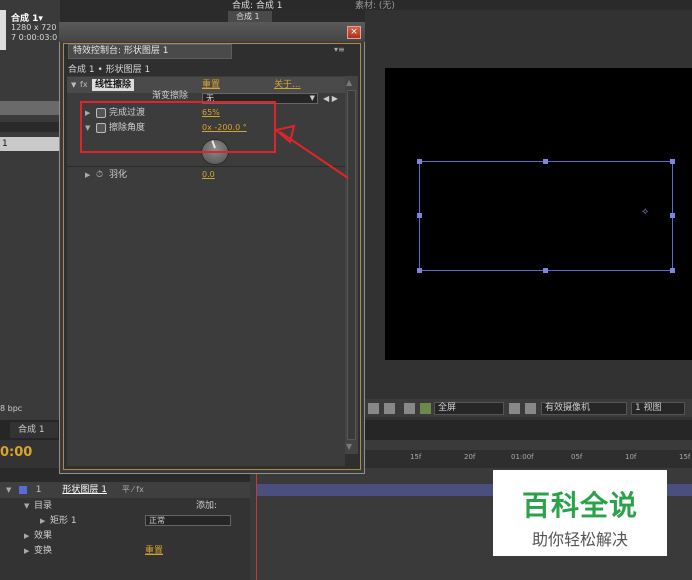 This screenshot has height=580, width=692. Describe the element at coordinates (584, 408) in the screenshot. I see `camera-select: 有效摄像机` at that location.